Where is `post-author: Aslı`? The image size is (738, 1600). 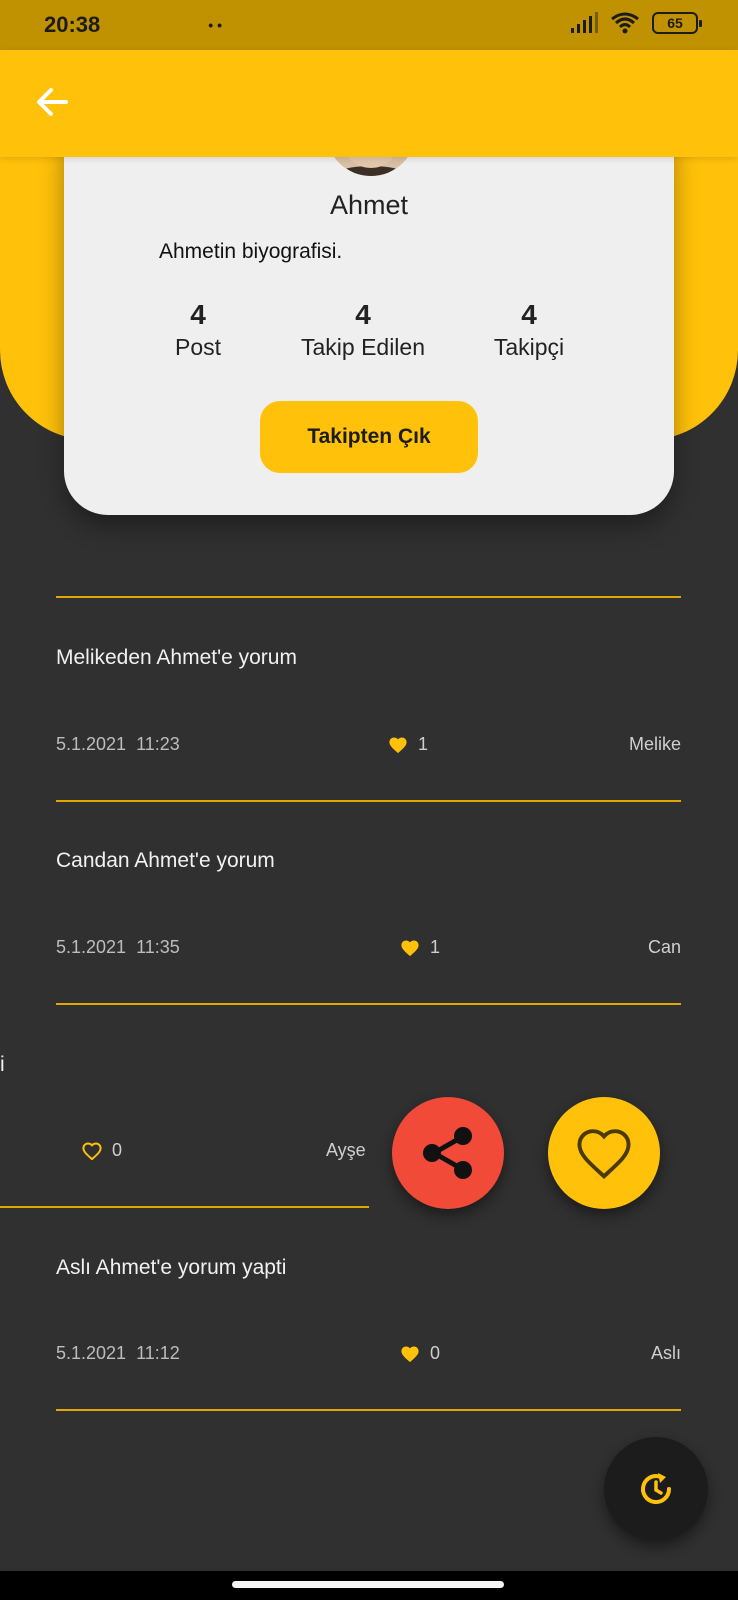
post-author: Aslı is located at coordinates (666, 1353).